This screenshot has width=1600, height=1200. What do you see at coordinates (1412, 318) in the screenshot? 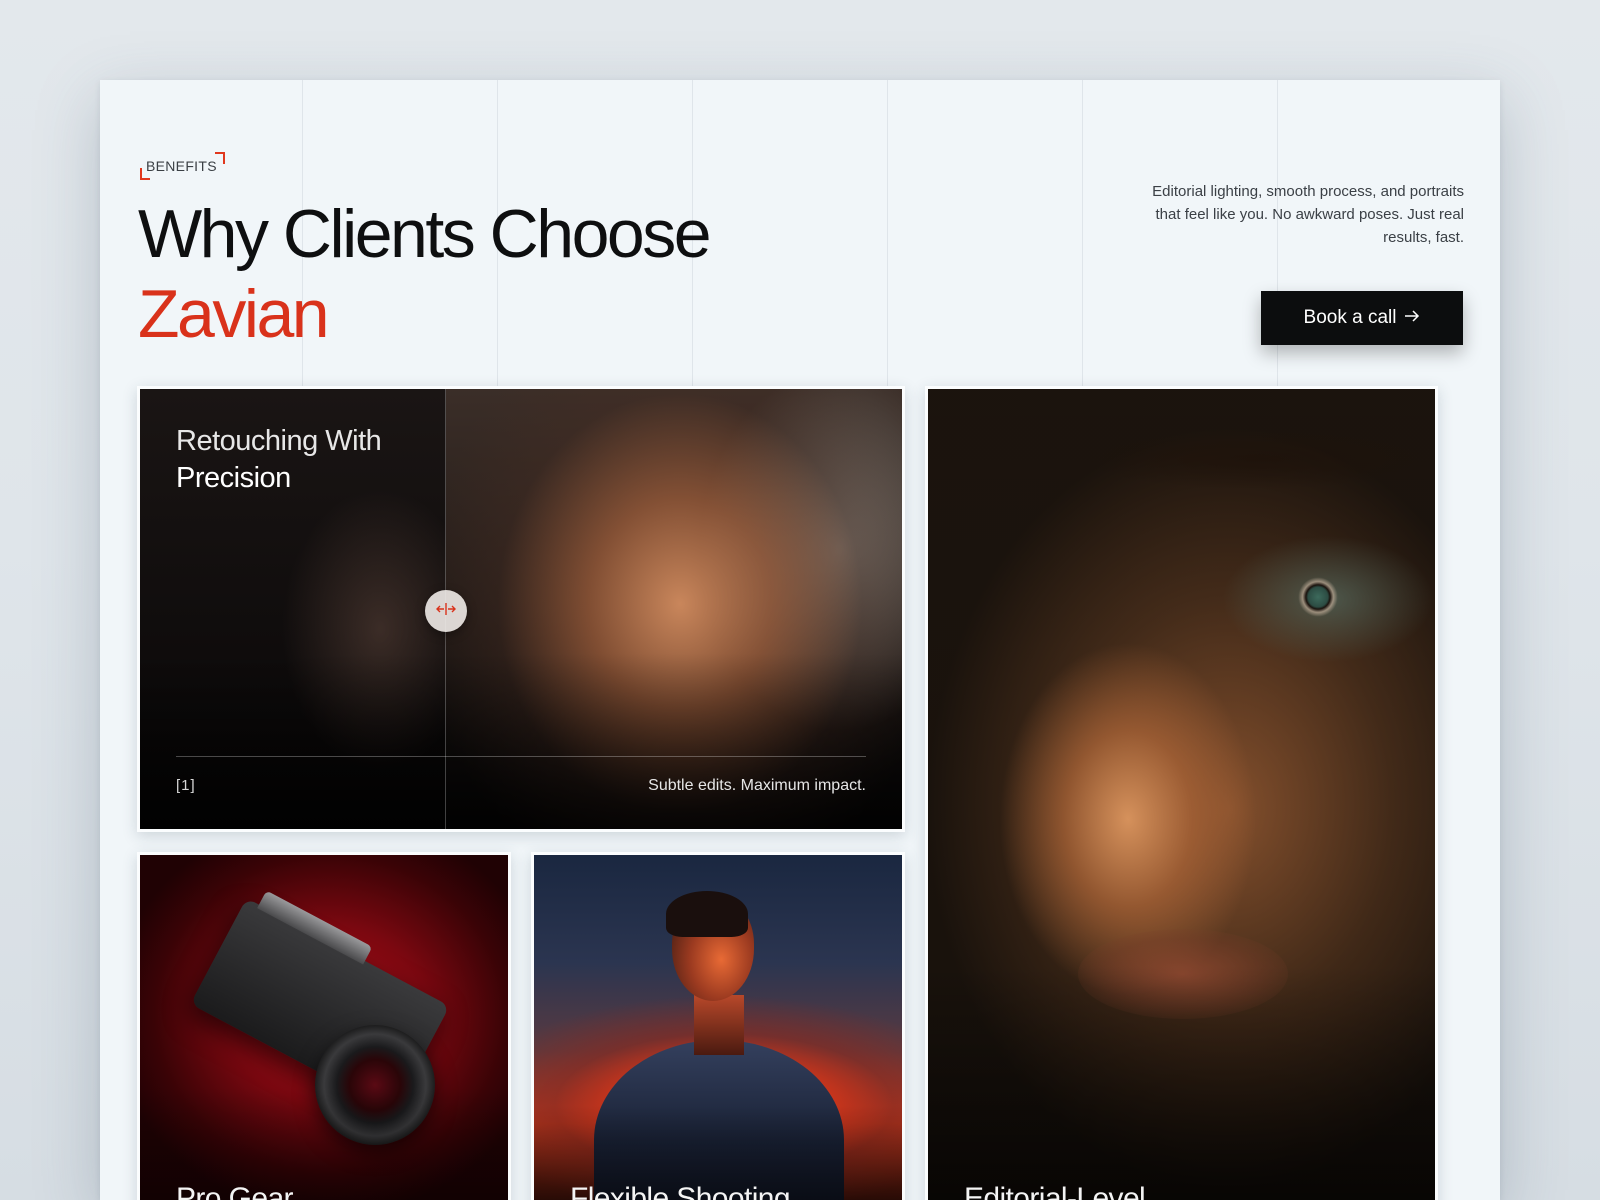
I see `arrow-right-icon` at bounding box center [1412, 318].